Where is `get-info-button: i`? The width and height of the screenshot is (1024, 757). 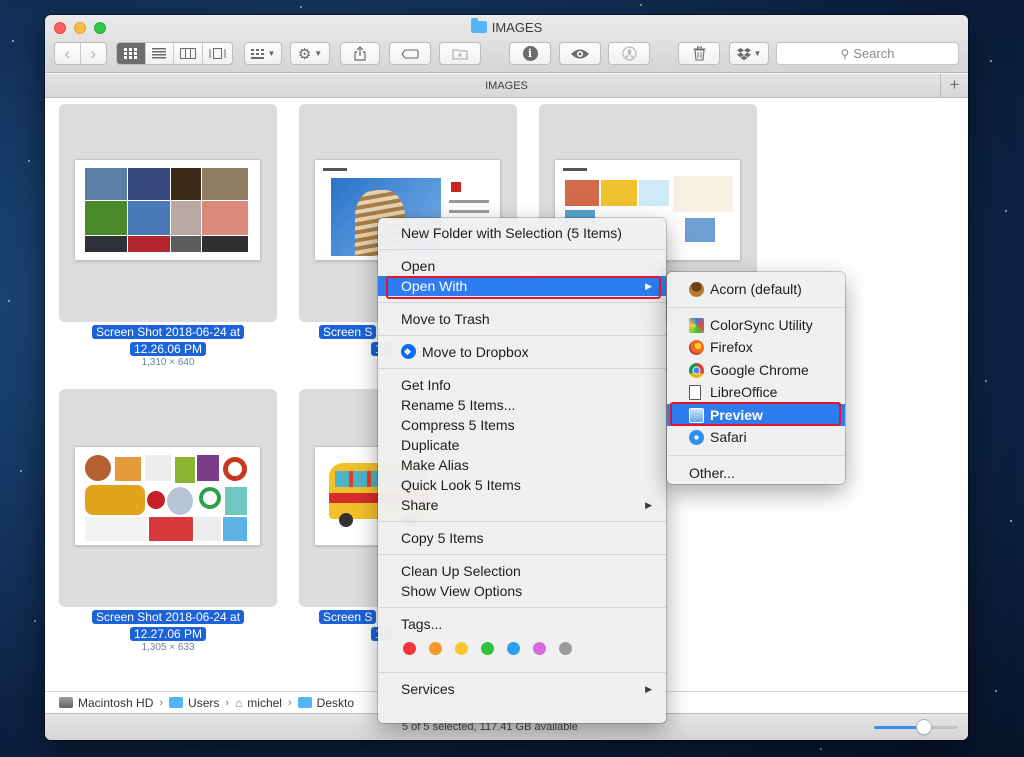 get-info-button: i is located at coordinates (530, 53).